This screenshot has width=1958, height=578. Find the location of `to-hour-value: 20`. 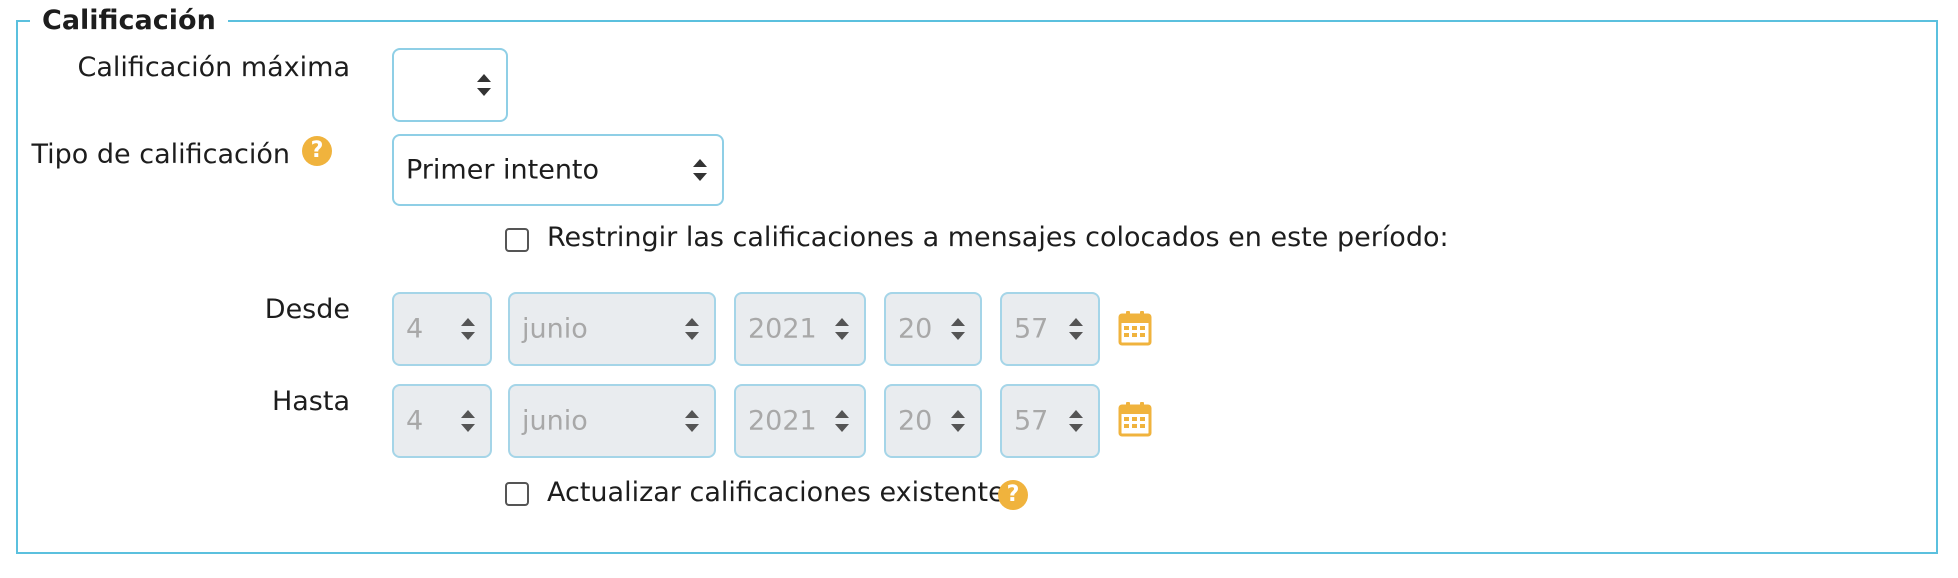

to-hour-value: 20 is located at coordinates (915, 421).